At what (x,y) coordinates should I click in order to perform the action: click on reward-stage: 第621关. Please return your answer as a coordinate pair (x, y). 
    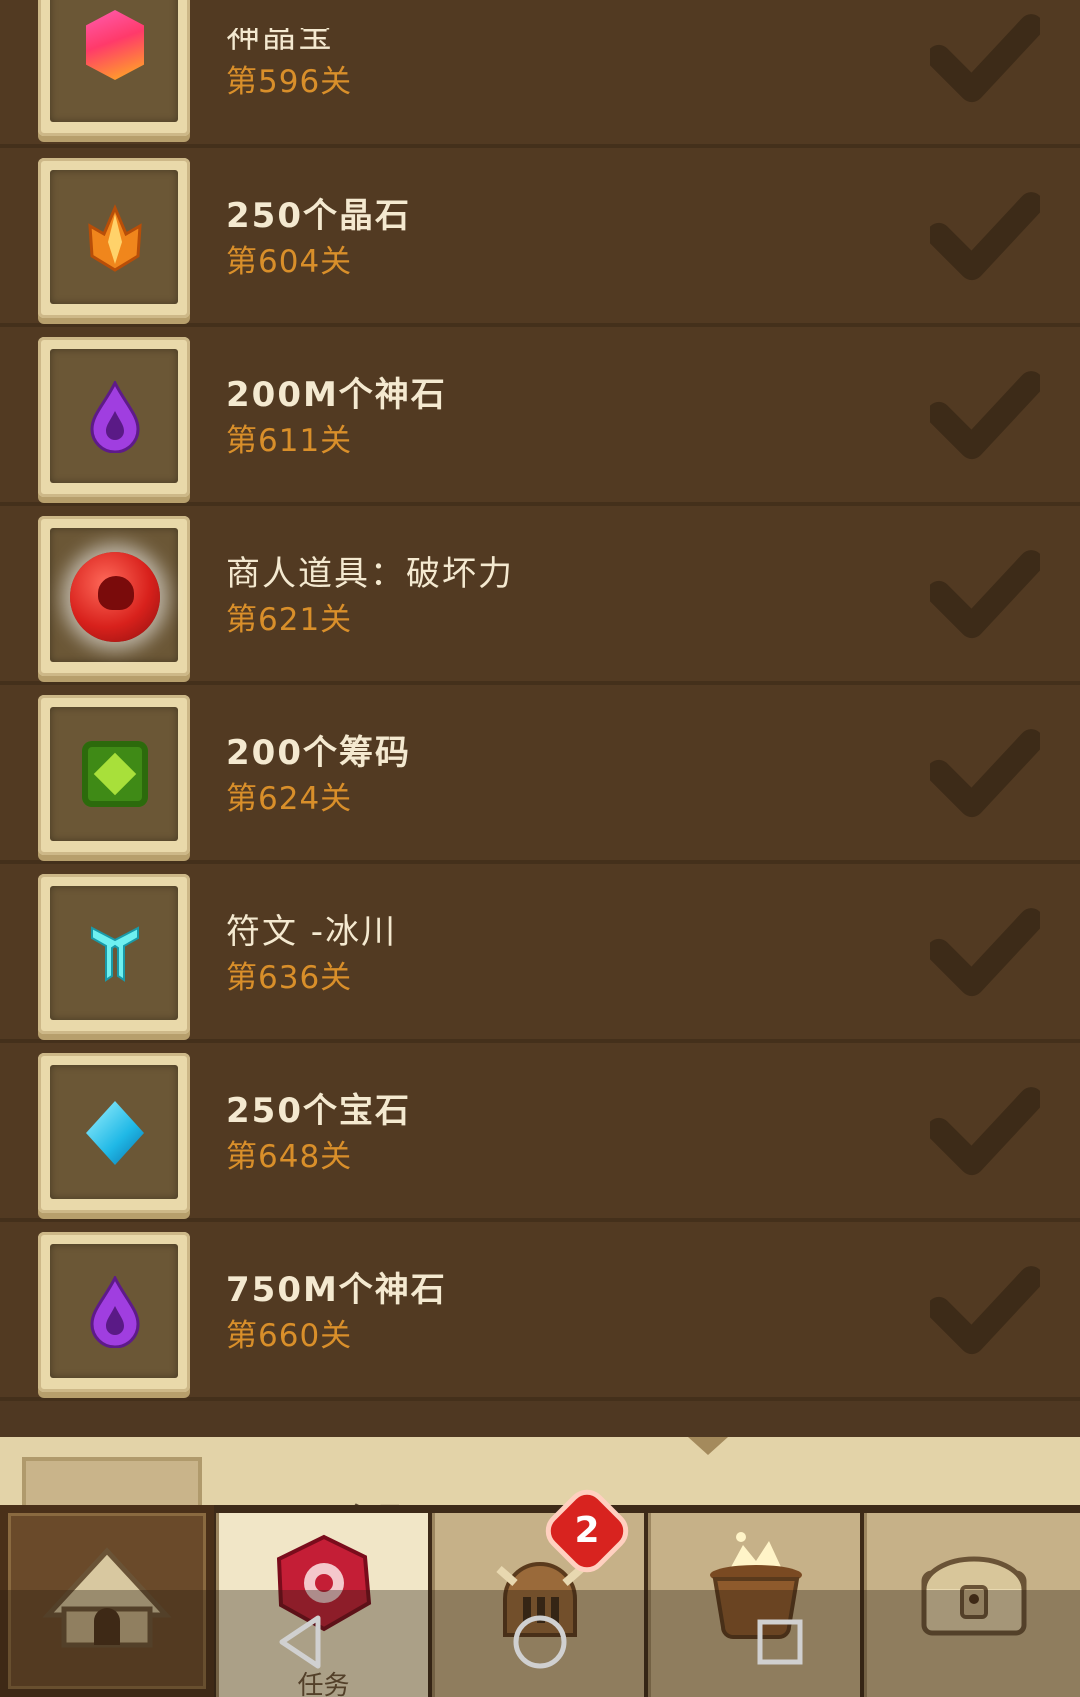
    Looking at the image, I should click on (289, 620).